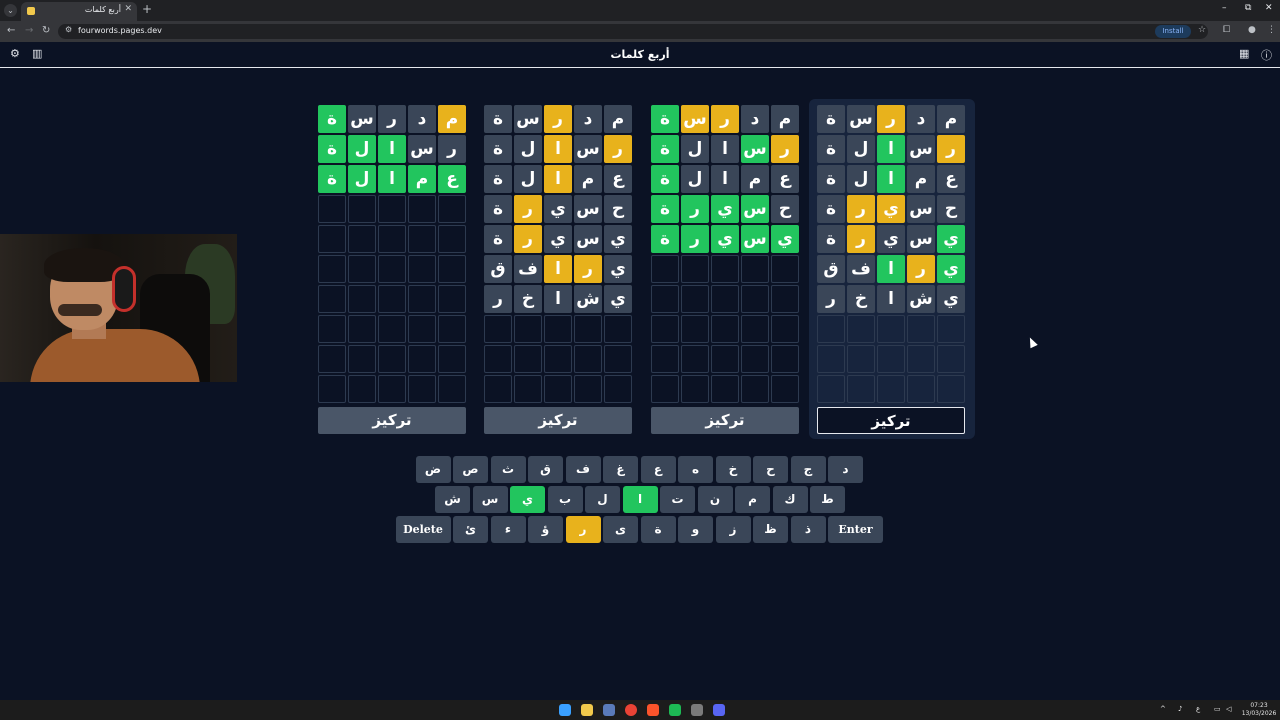  What do you see at coordinates (1163, 709) in the screenshot?
I see `tray-chevron-icon: ^` at bounding box center [1163, 709].